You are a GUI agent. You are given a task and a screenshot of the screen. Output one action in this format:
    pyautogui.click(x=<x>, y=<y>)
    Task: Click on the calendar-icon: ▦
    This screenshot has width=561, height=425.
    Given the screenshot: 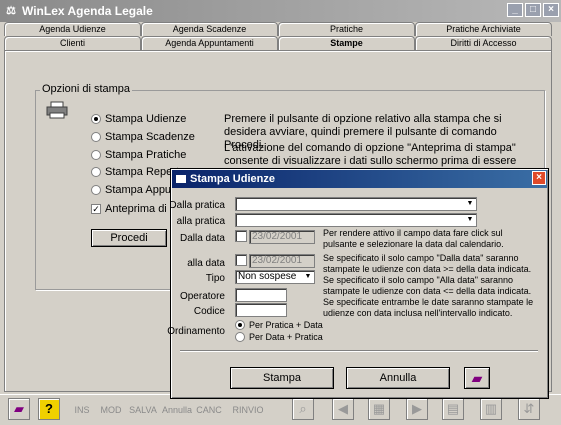 What is the action you would take?
    pyautogui.click(x=379, y=409)
    